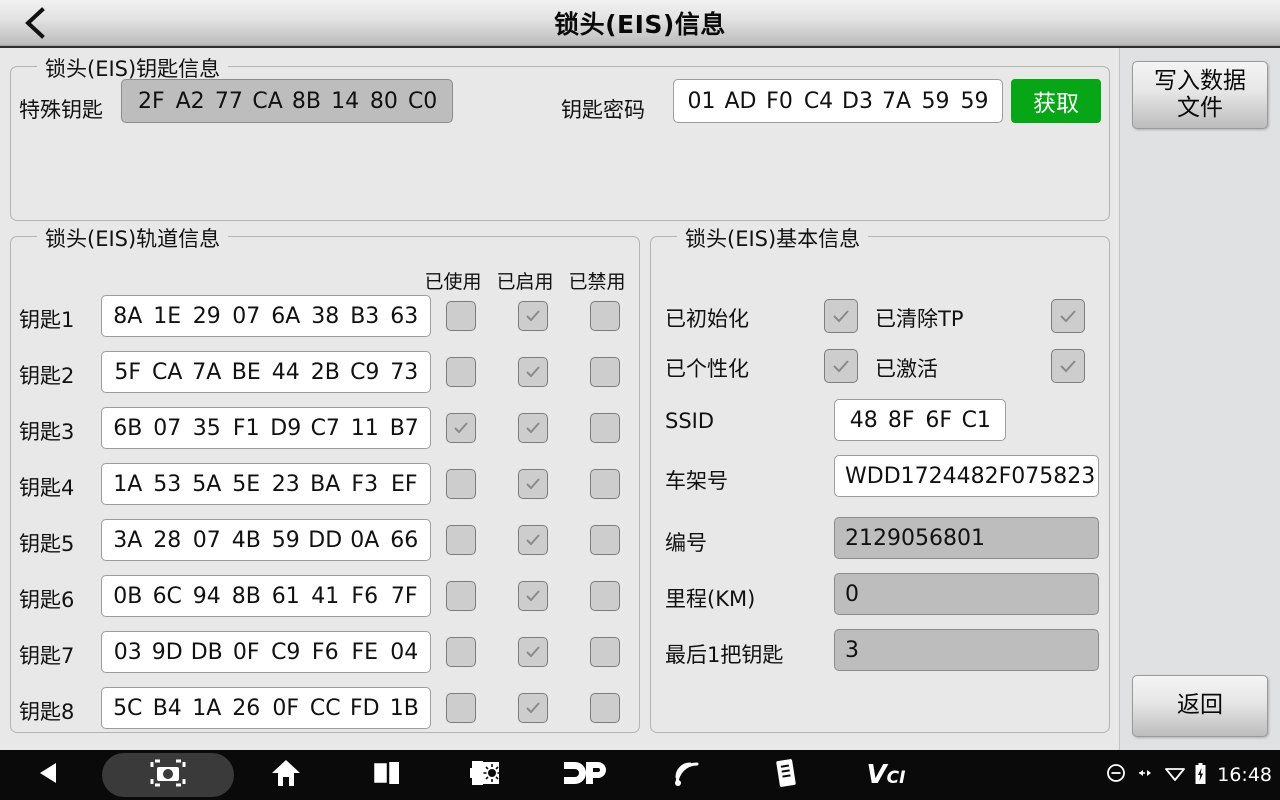  I want to click on hex-cell: 1B, so click(404, 708).